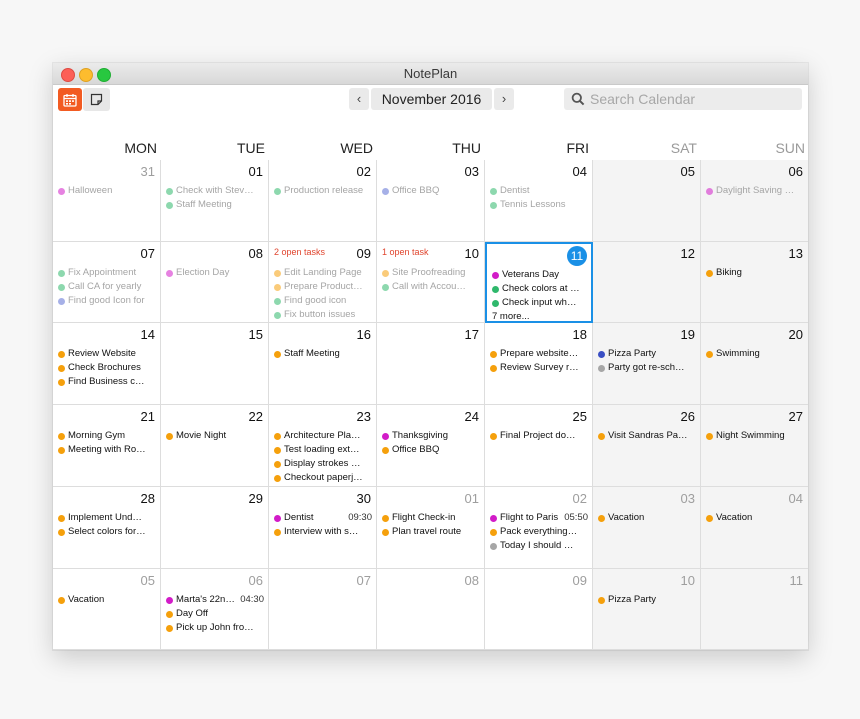 The width and height of the screenshot is (860, 719). Describe the element at coordinates (107, 301) in the screenshot. I see `event-item: Find good Icon for` at that location.